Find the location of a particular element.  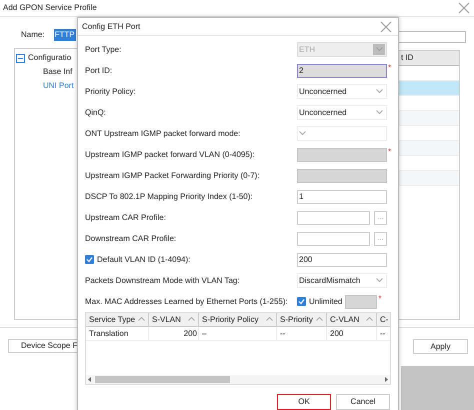

field-label: Port Type: is located at coordinates (103, 50).